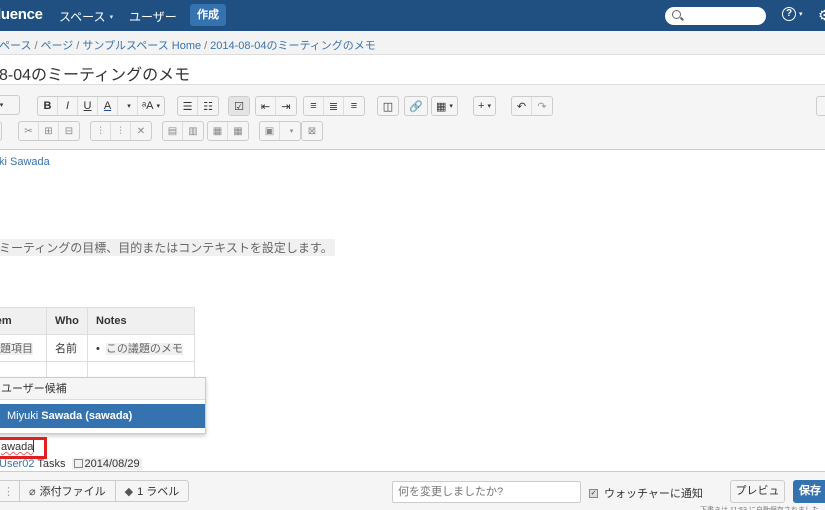  I want to click on toolbar-group-delete-row-partial: ×, so click(1, 131).